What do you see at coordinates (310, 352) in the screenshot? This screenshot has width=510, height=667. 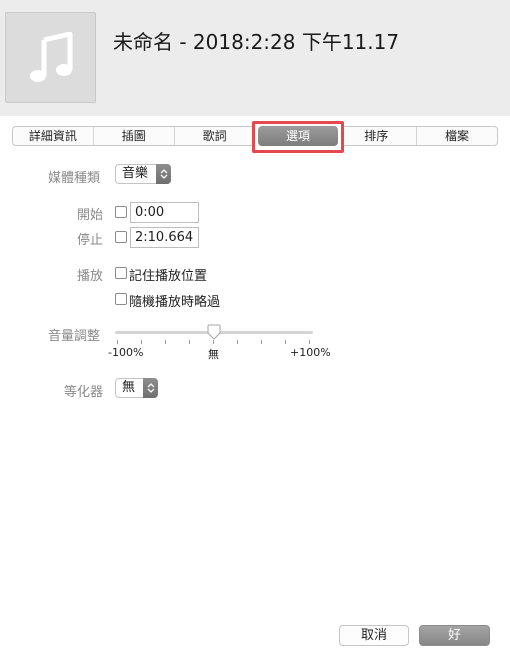 I see `volume-max-label: +100%` at bounding box center [310, 352].